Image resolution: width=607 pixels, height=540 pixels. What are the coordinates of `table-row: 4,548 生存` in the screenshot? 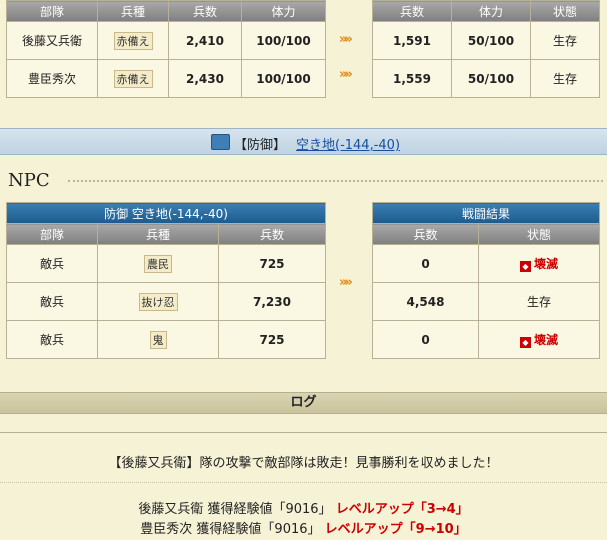 It's located at (486, 301).